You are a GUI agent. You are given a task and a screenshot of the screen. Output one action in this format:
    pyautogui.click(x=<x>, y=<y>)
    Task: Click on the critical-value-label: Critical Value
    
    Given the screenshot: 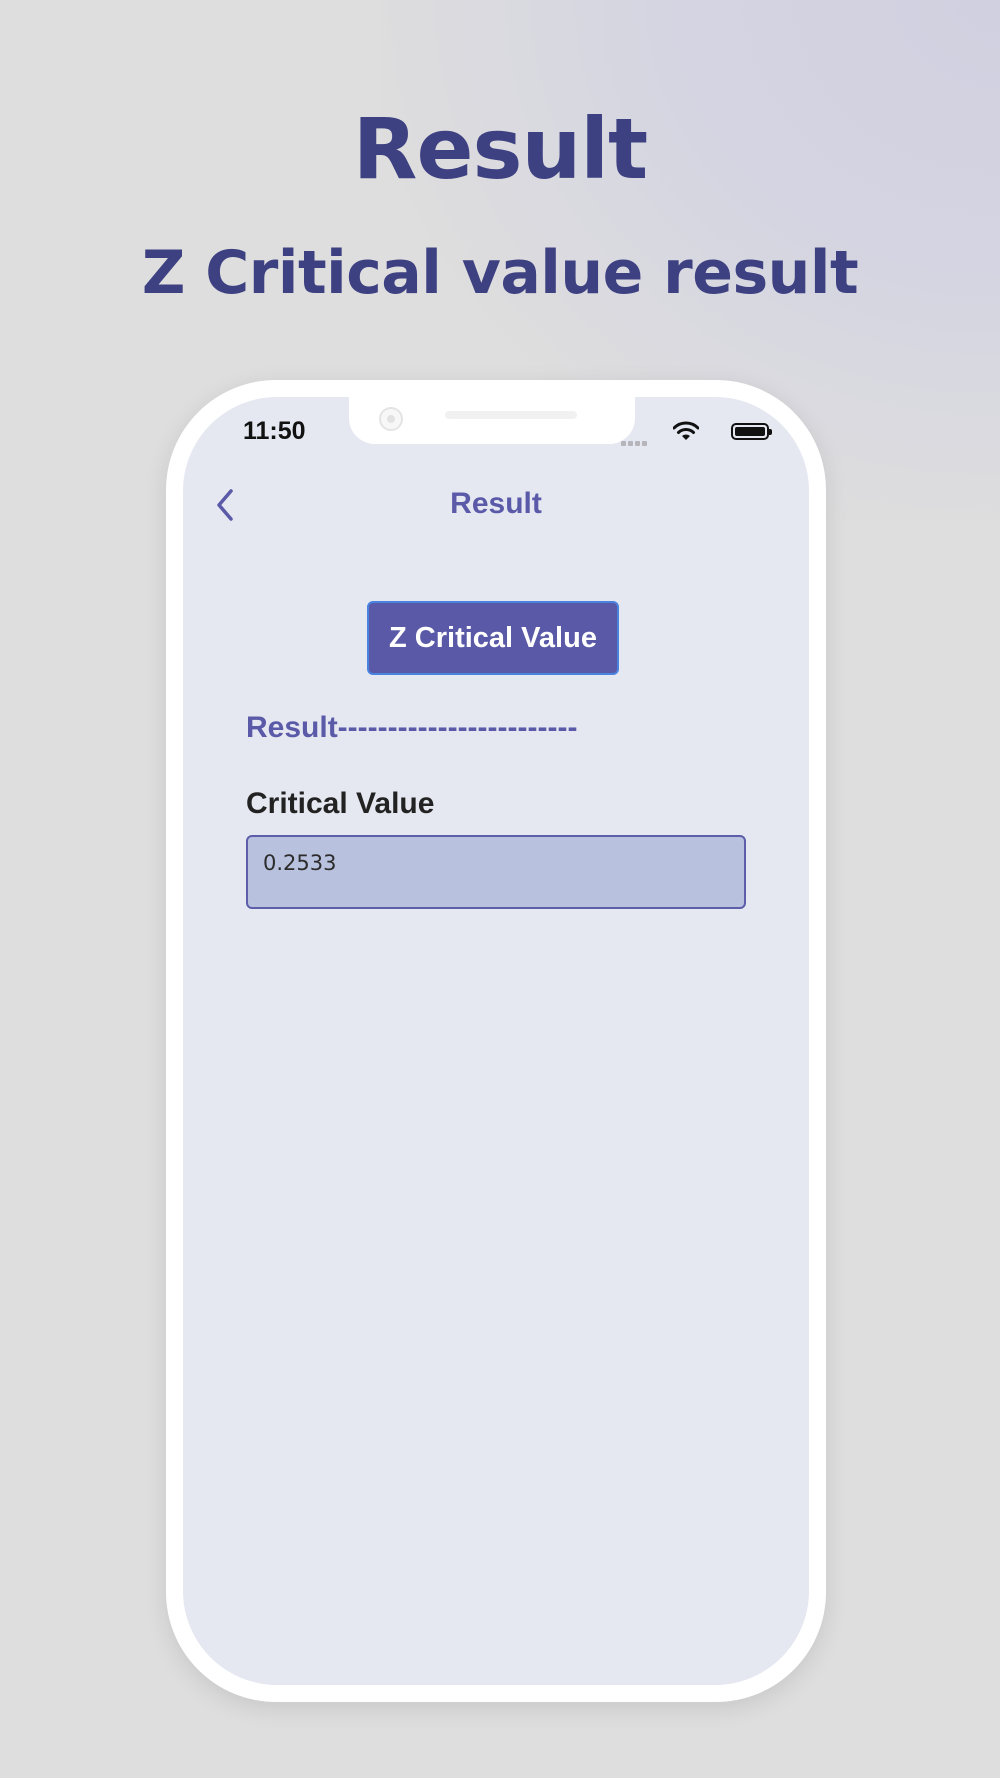 What is the action you would take?
    pyautogui.click(x=340, y=803)
    